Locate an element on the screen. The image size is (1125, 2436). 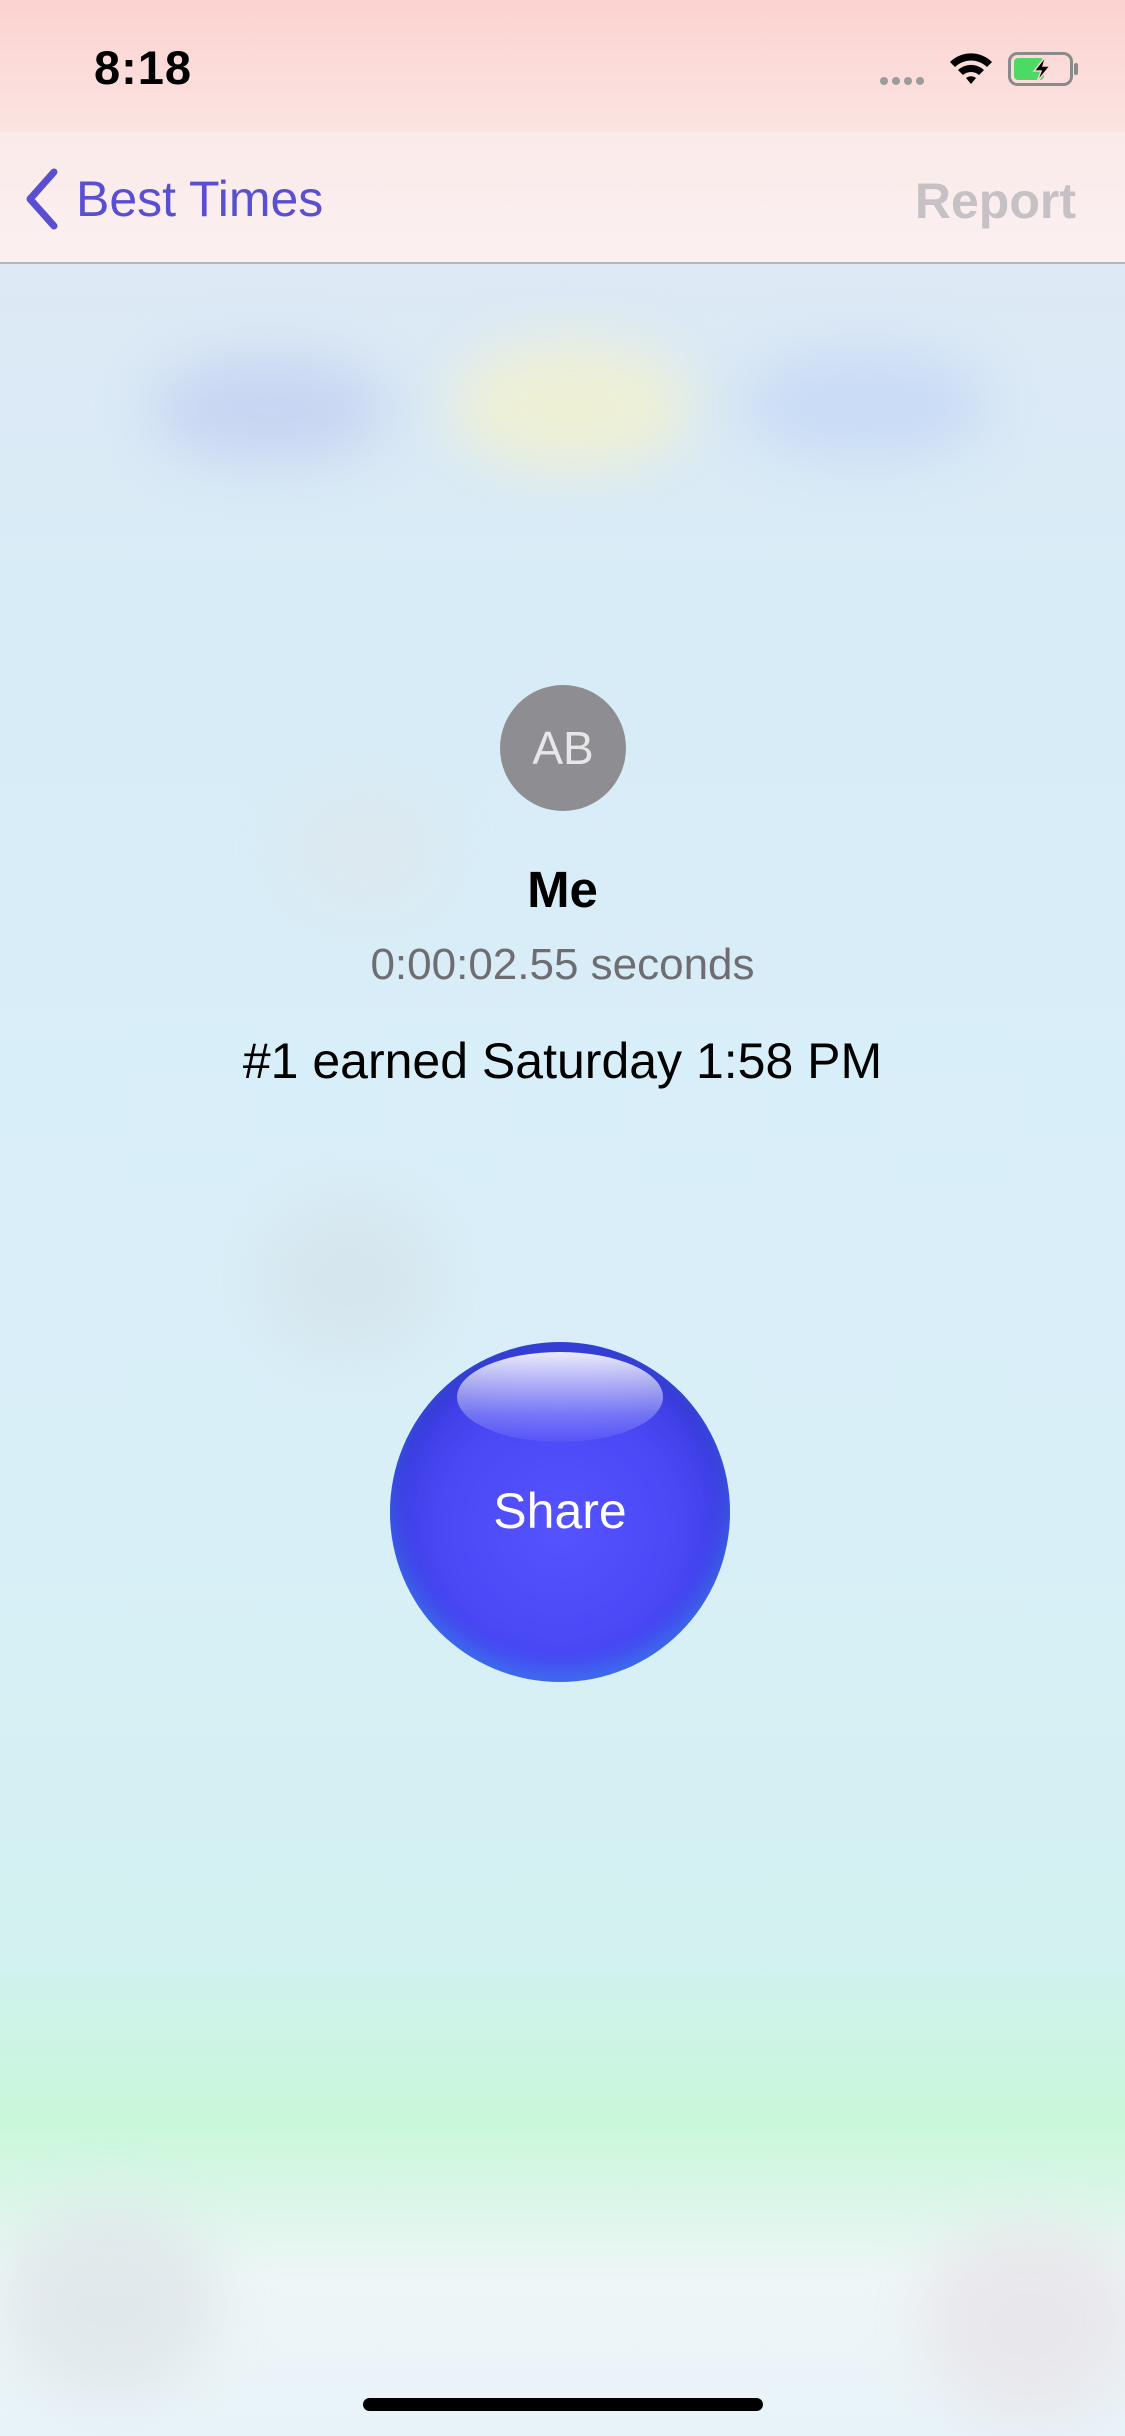
report-button: Report is located at coordinates (995, 201).